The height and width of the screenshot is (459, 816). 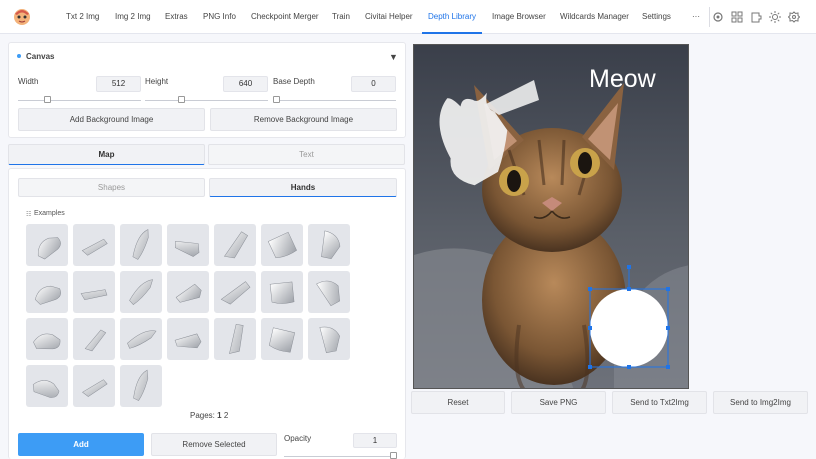 I want to click on tab-wildcards-manager: Wildcards Manager, so click(x=594, y=17).